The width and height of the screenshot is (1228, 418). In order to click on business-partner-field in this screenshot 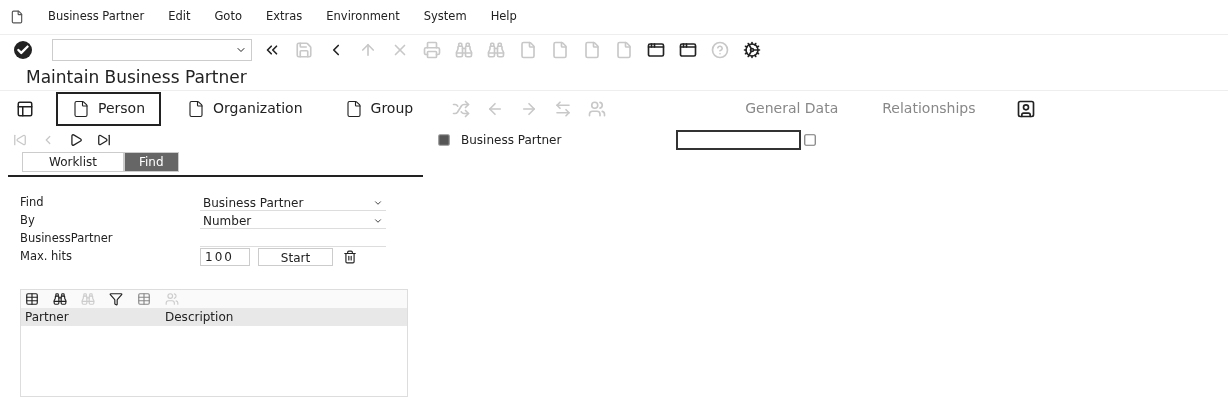, I will do `click(738, 140)`.